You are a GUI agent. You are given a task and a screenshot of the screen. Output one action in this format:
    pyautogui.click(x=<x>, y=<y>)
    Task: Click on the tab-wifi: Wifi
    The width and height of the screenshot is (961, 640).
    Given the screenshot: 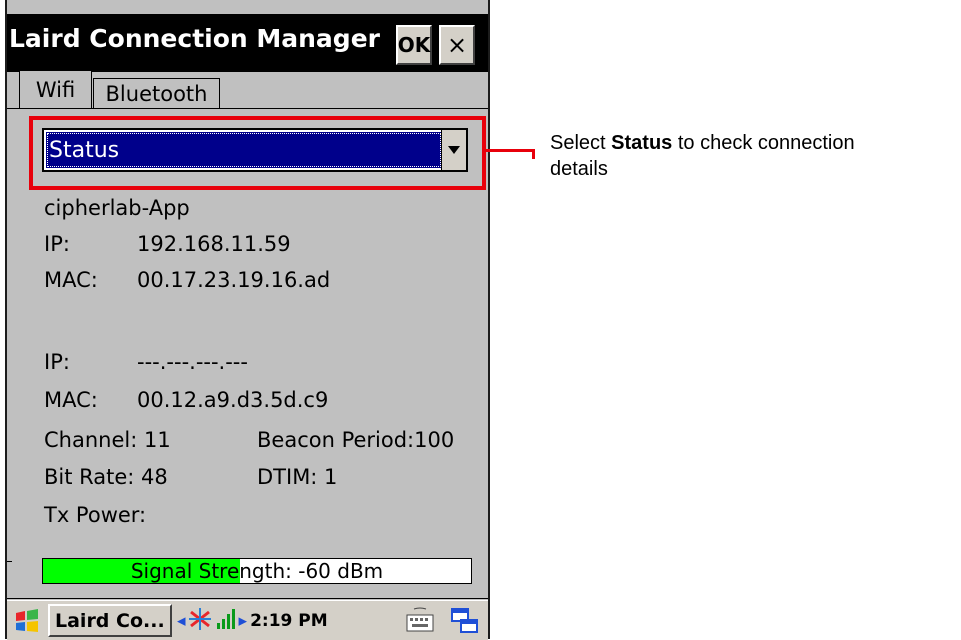 What is the action you would take?
    pyautogui.click(x=55, y=89)
    